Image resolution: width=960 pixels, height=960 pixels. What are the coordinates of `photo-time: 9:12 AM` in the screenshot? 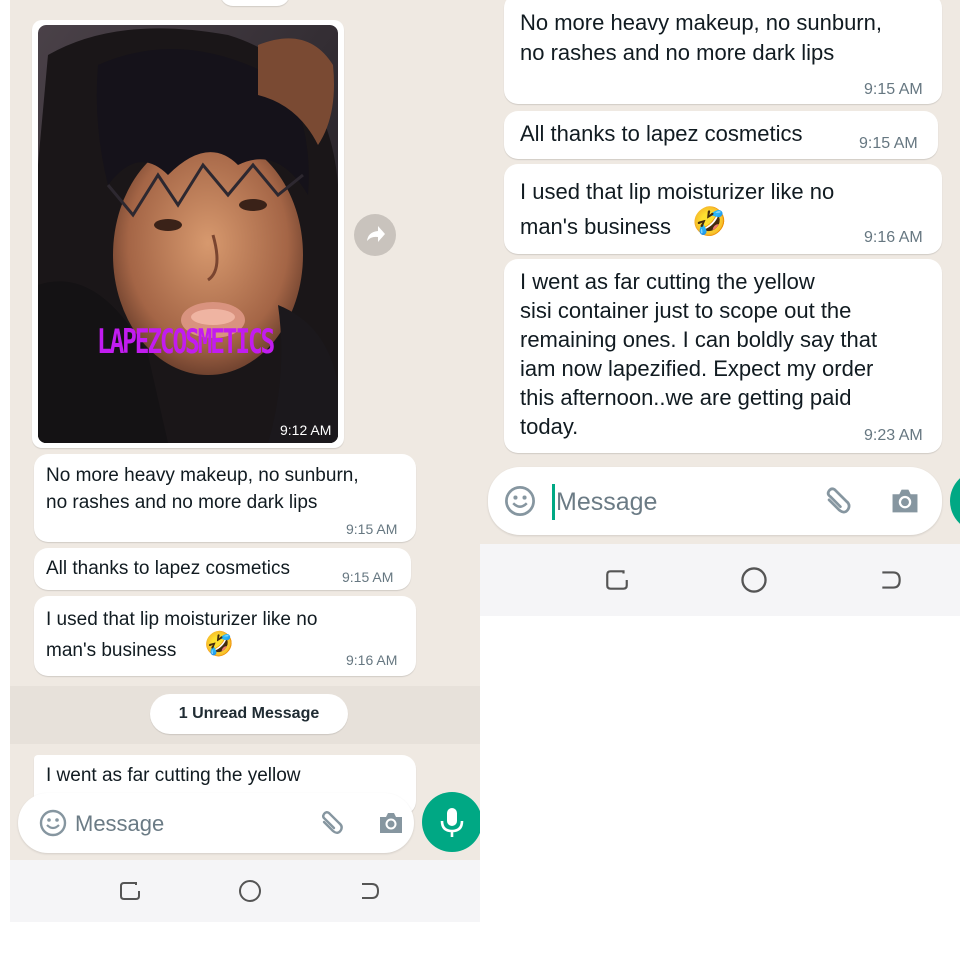 It's located at (306, 430).